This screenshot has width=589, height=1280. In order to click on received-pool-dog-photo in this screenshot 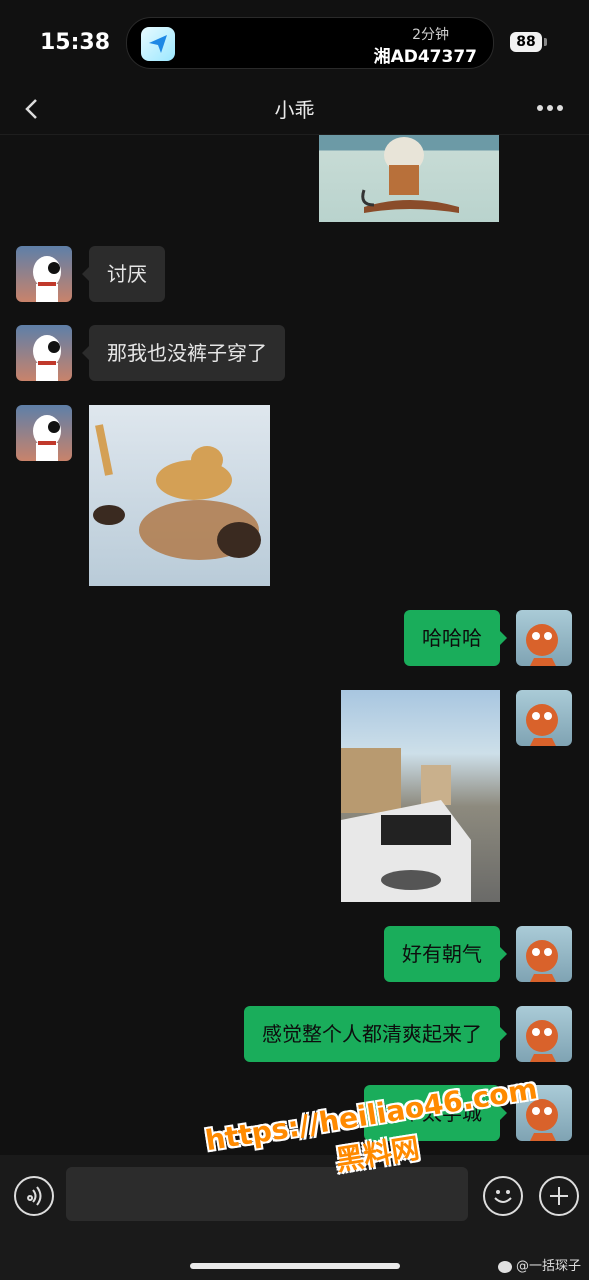, I will do `click(179, 495)`.